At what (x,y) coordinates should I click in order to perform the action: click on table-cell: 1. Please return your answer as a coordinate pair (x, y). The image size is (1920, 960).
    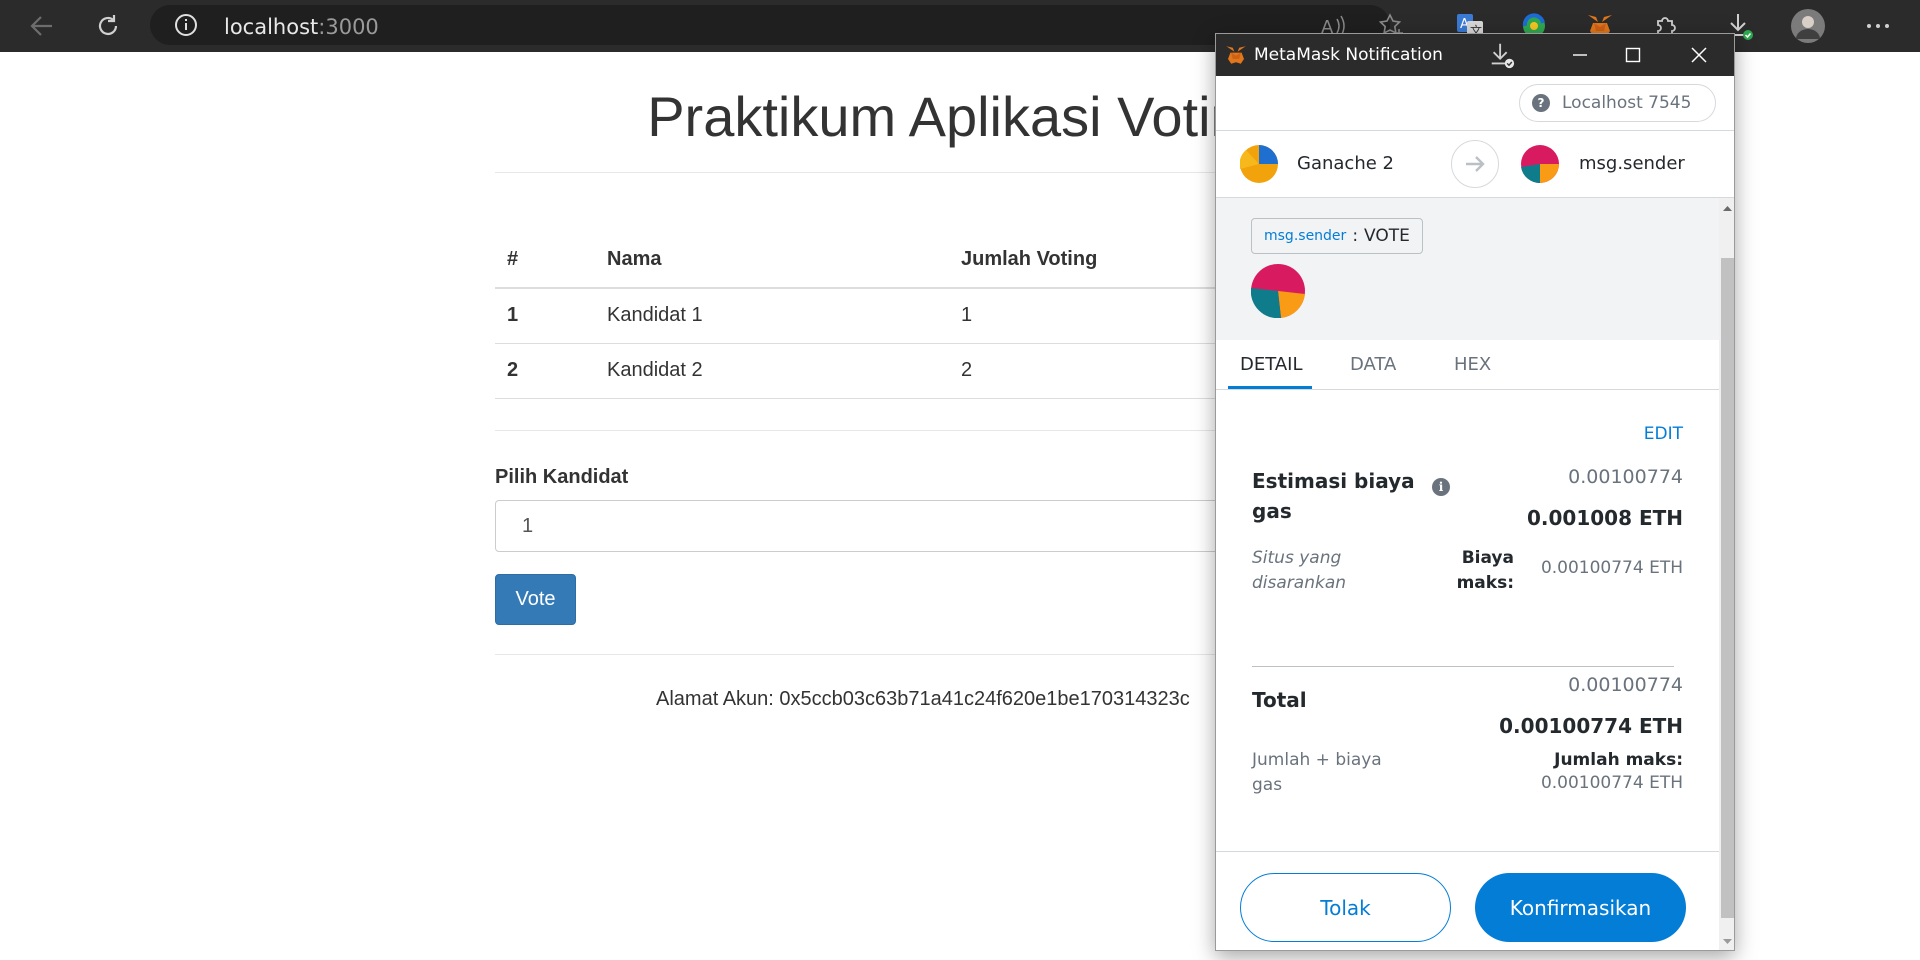
    Looking at the image, I should click on (545, 316).